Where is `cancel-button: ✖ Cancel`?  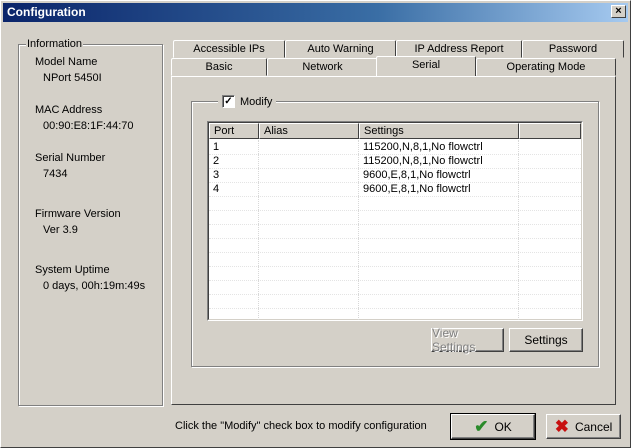 cancel-button: ✖ Cancel is located at coordinates (583, 426).